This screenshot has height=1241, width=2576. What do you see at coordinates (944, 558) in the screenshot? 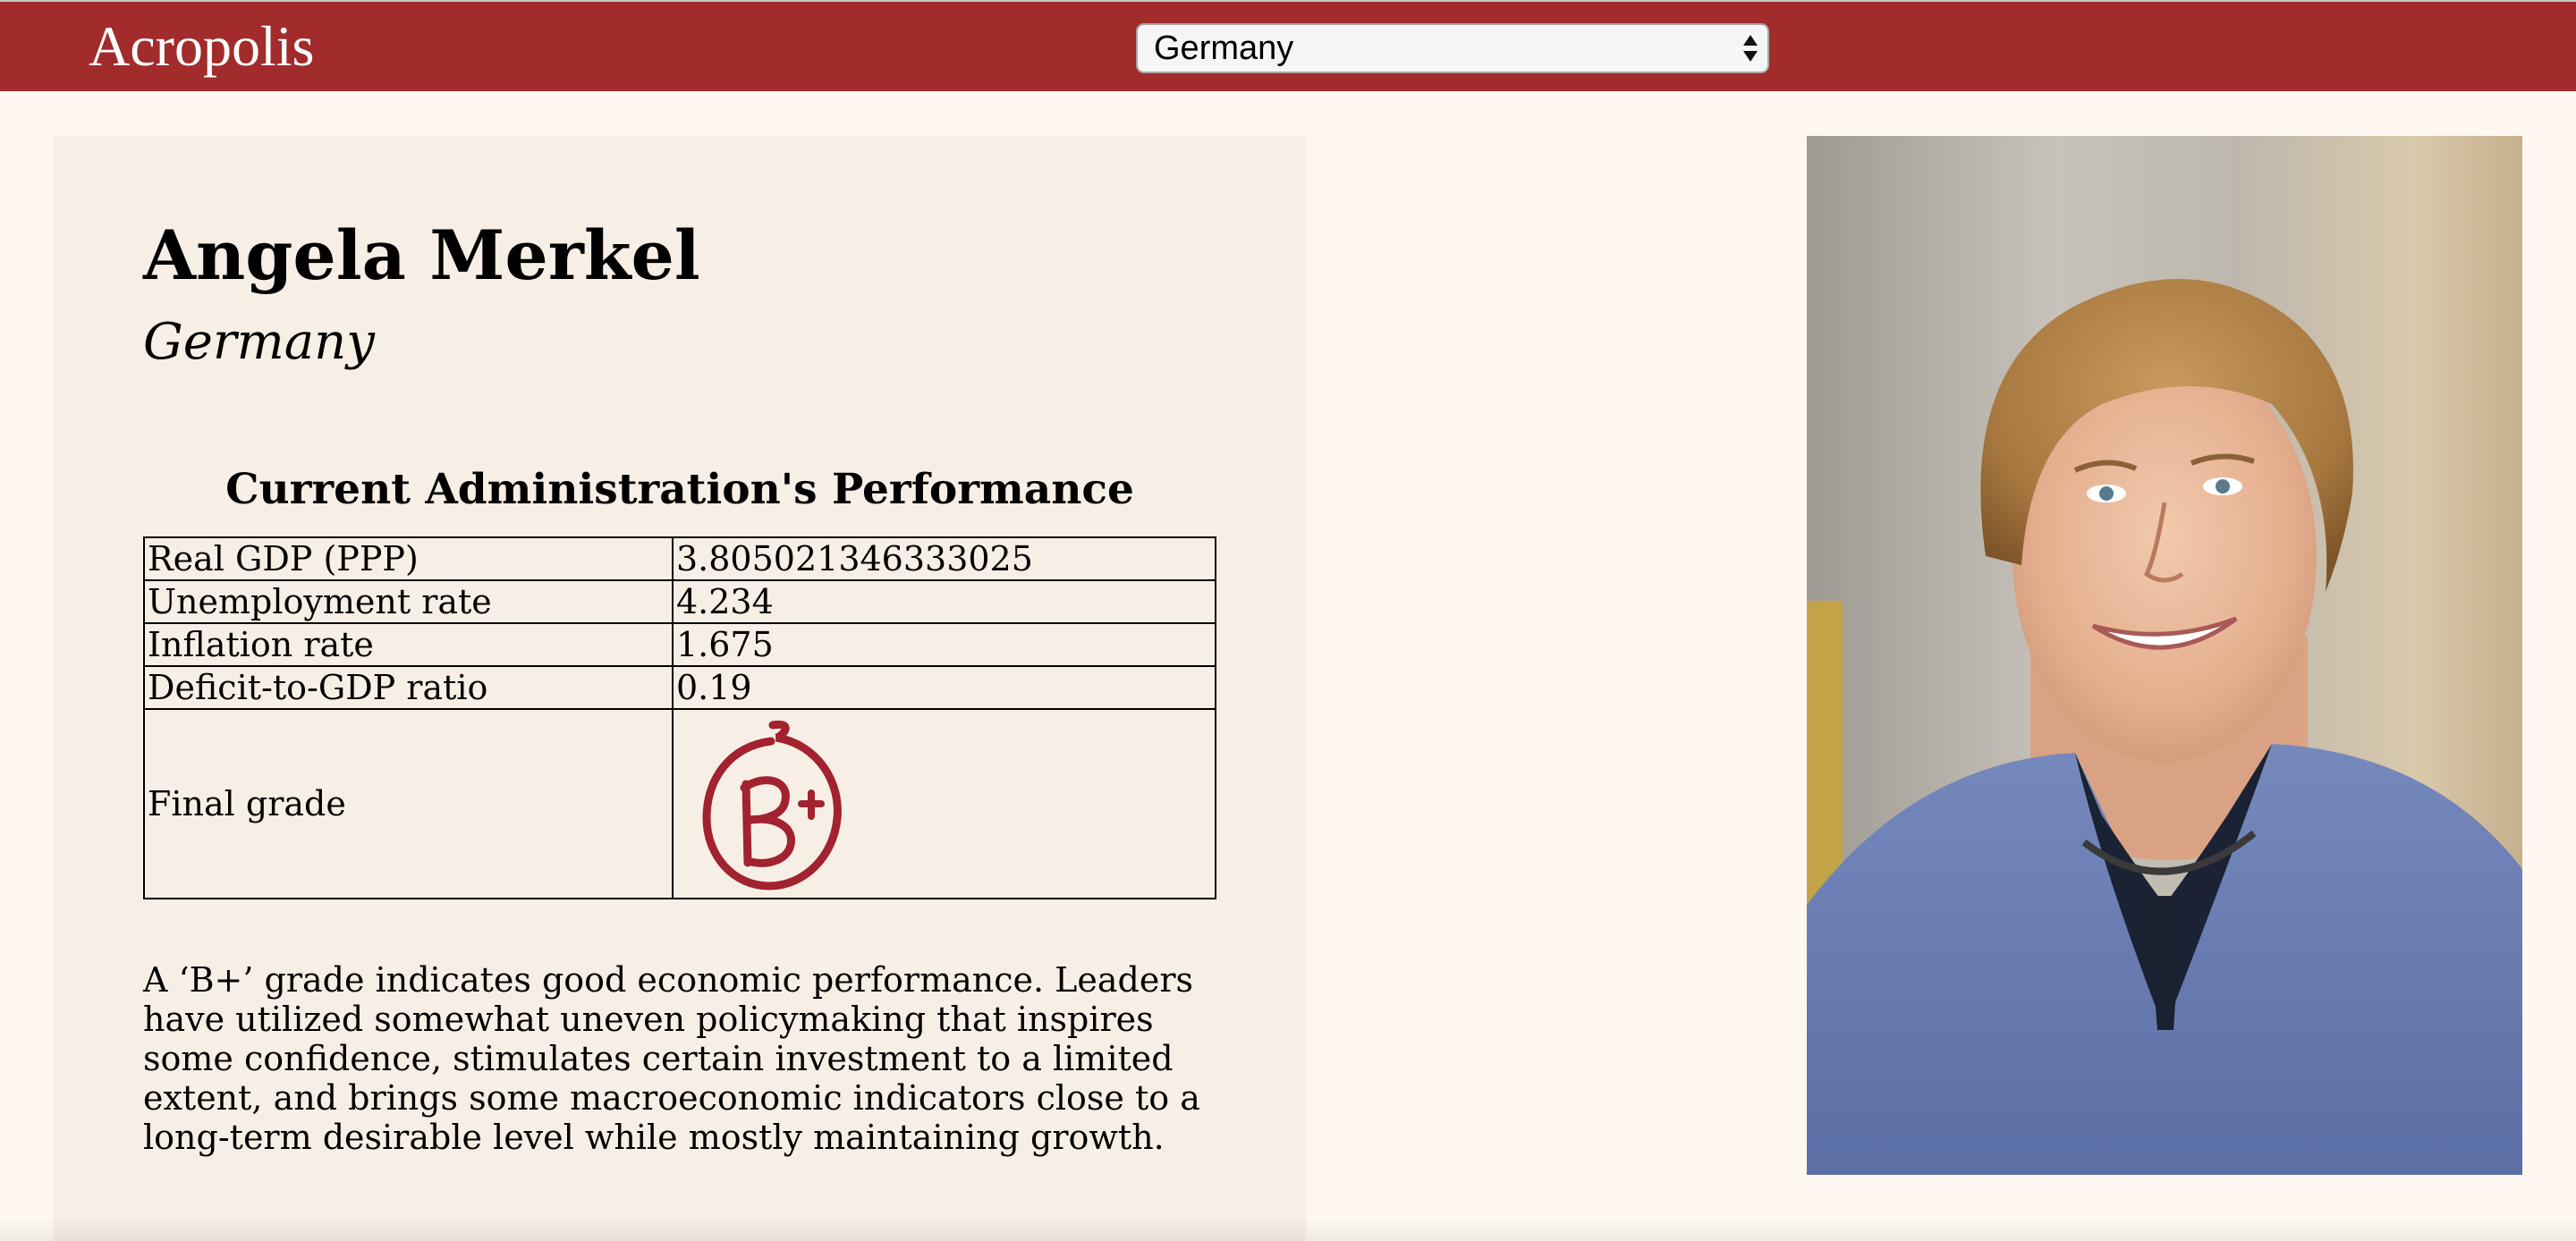
I see `metric-value: 3.805021346333025` at bounding box center [944, 558].